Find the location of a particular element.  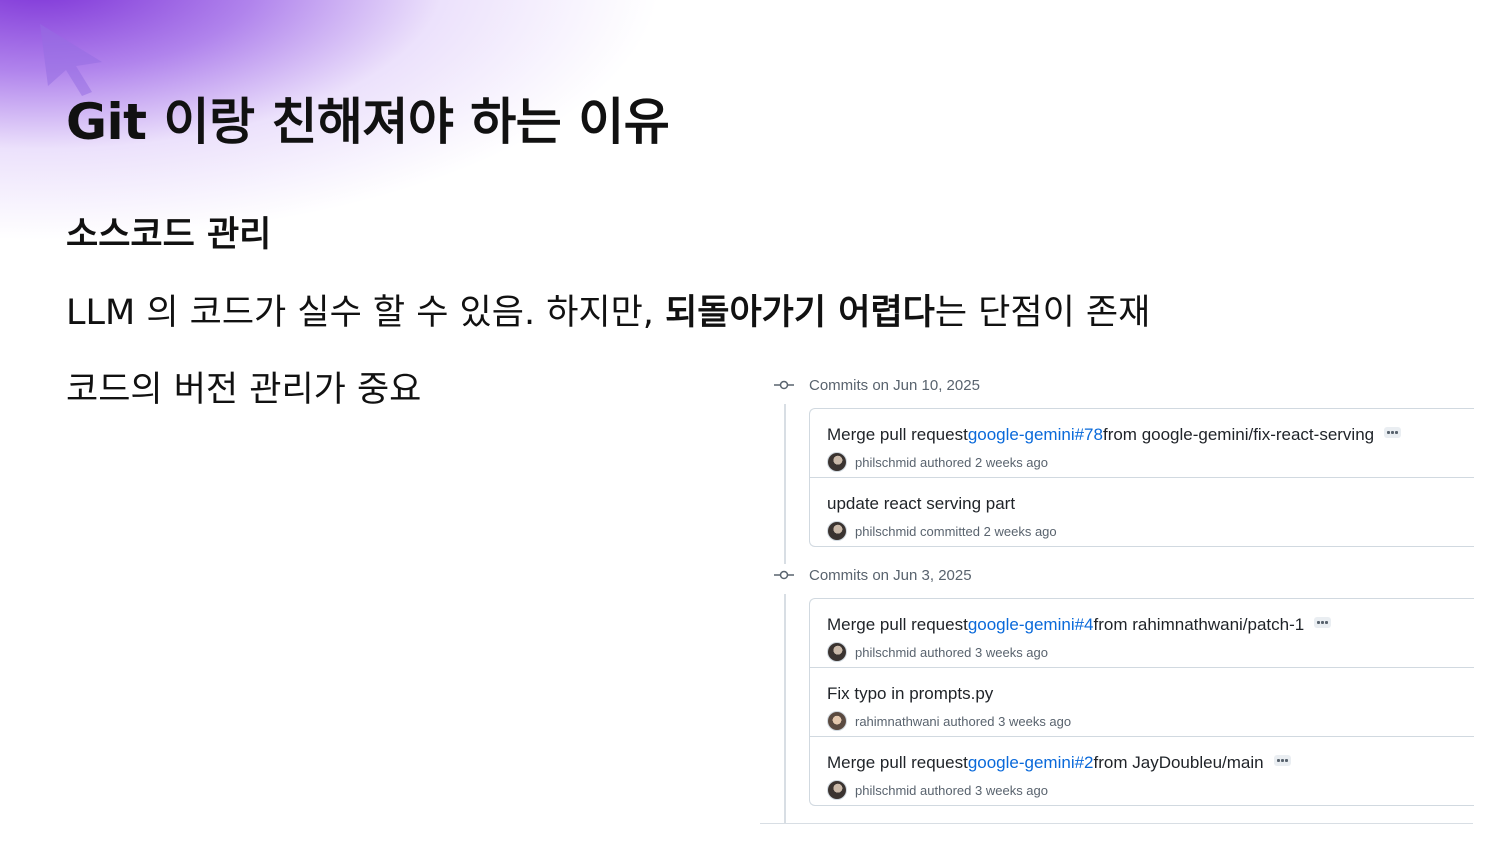

body-line-version-control: 코드의 버전 관리가 중요 is located at coordinates (244, 390).